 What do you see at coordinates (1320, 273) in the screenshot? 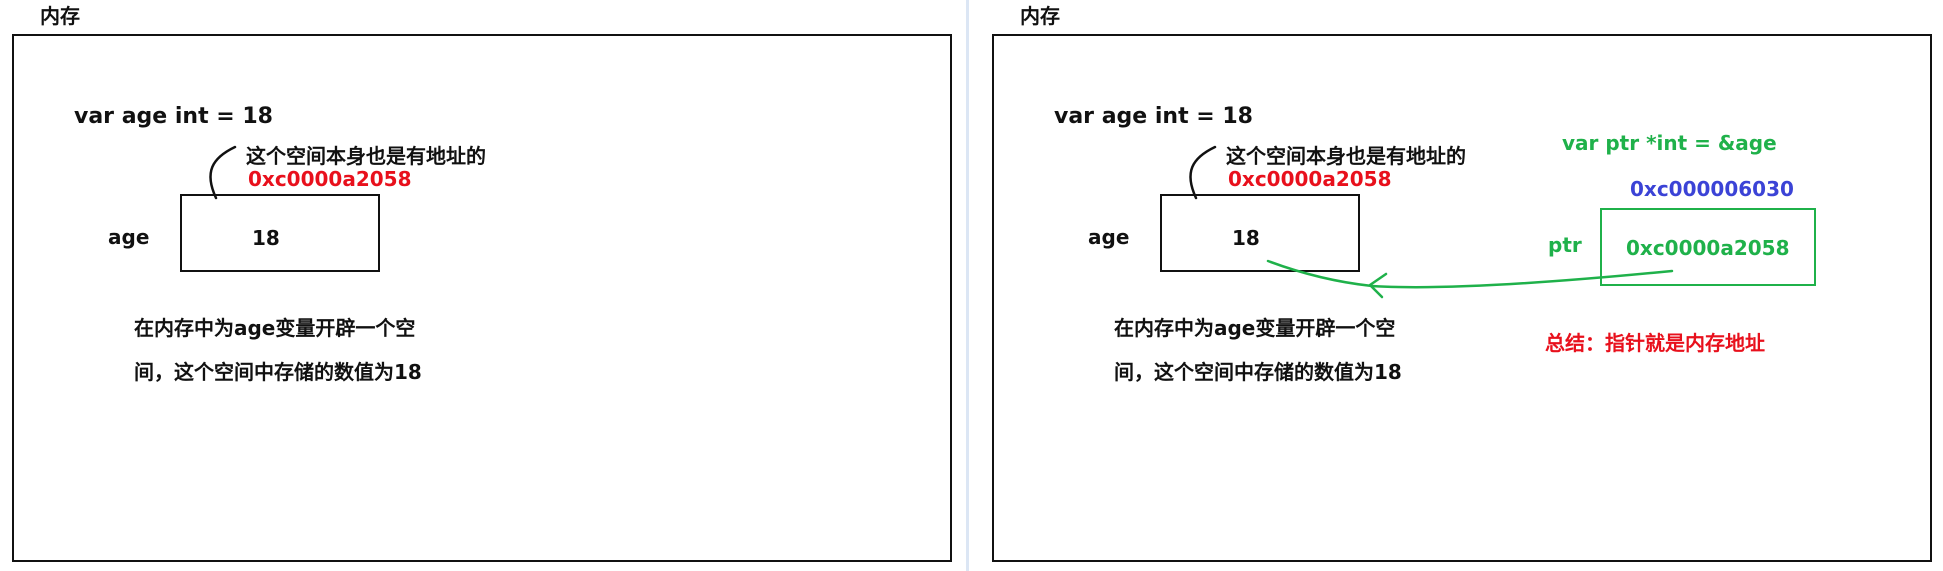
I see `pointer-arrow-tail` at bounding box center [1320, 273].